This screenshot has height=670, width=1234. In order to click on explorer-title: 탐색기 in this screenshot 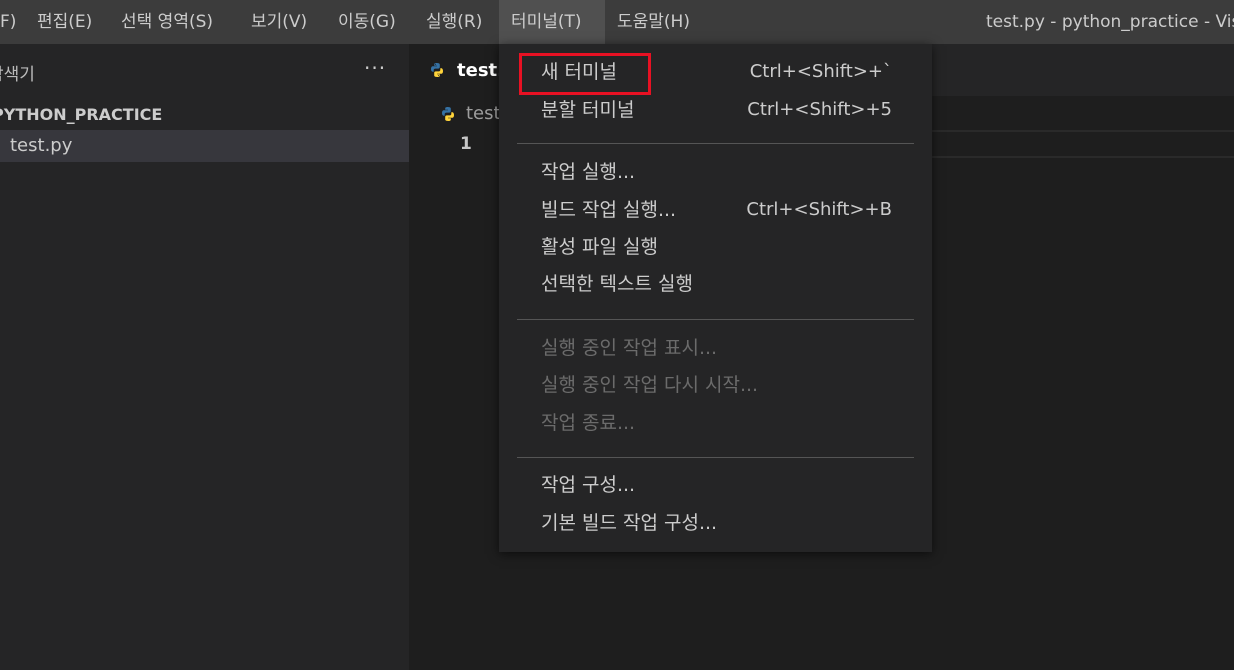, I will do `click(17, 75)`.